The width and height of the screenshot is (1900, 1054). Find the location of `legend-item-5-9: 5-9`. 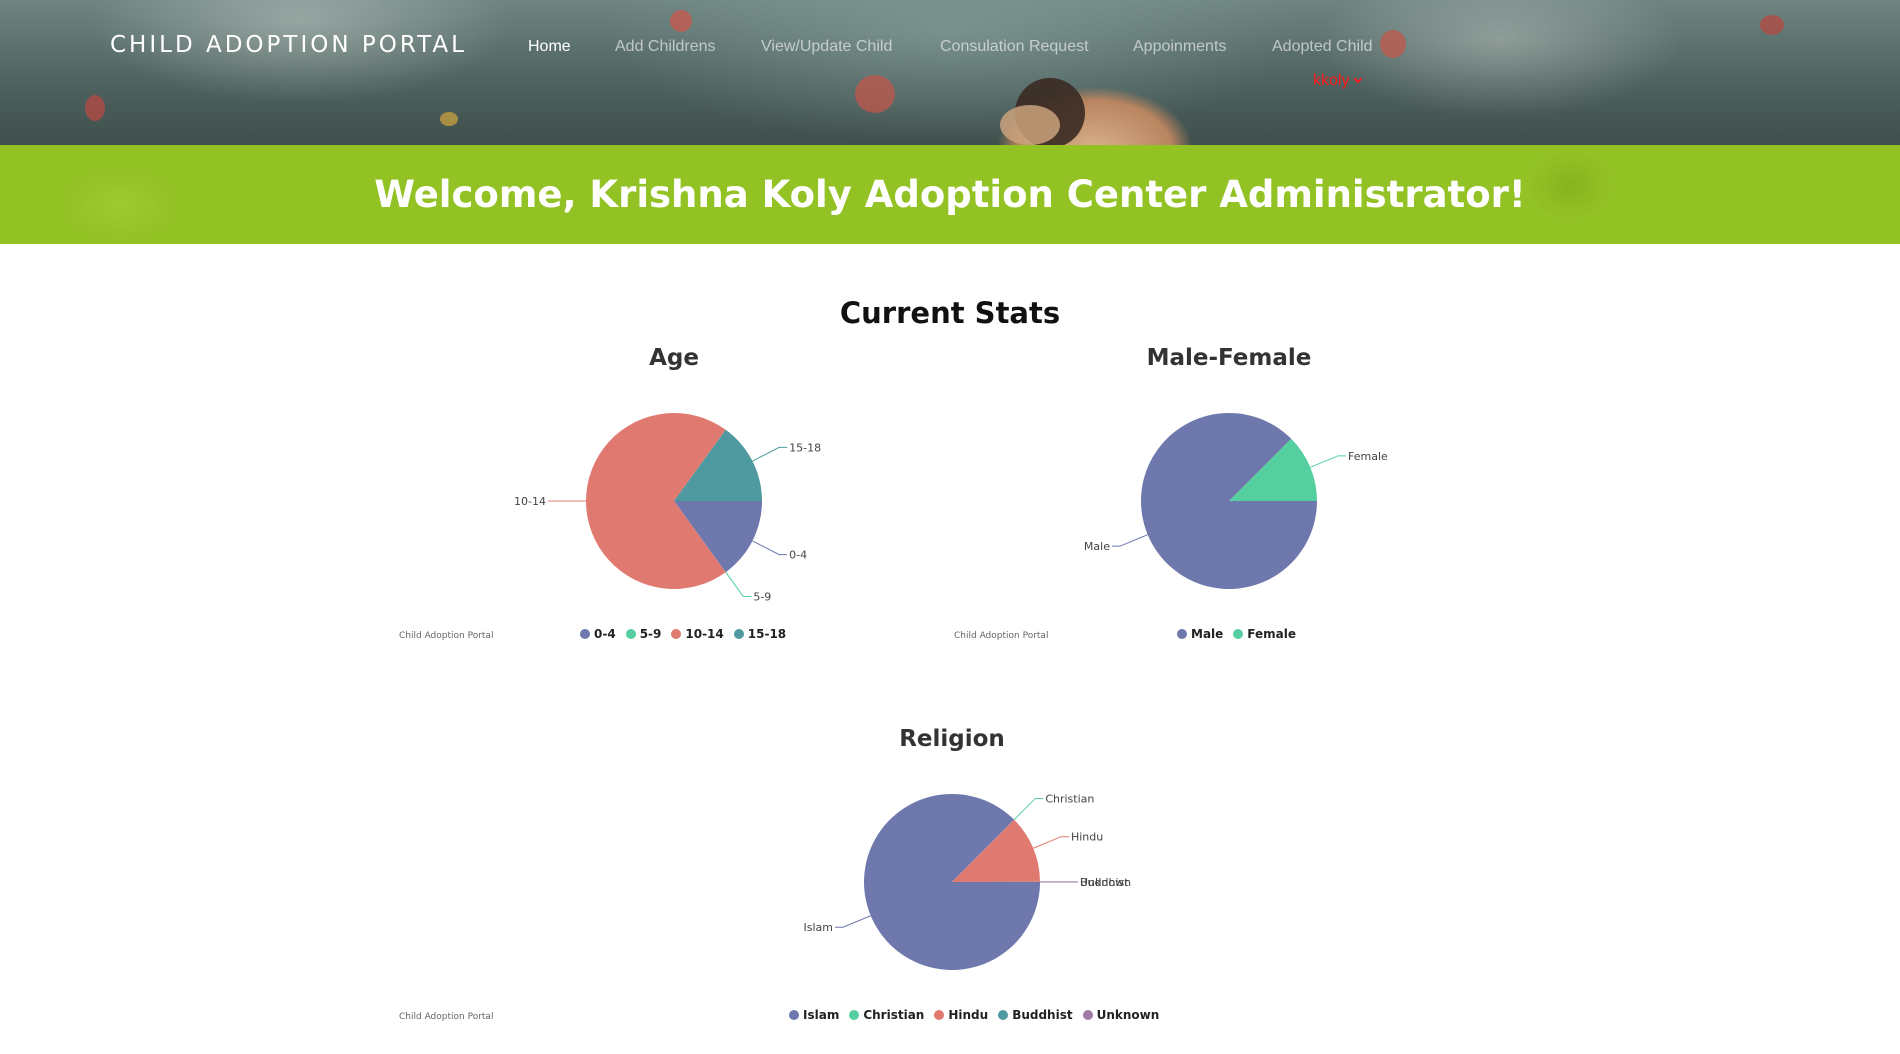

legend-item-5-9: 5-9 is located at coordinates (643, 634).